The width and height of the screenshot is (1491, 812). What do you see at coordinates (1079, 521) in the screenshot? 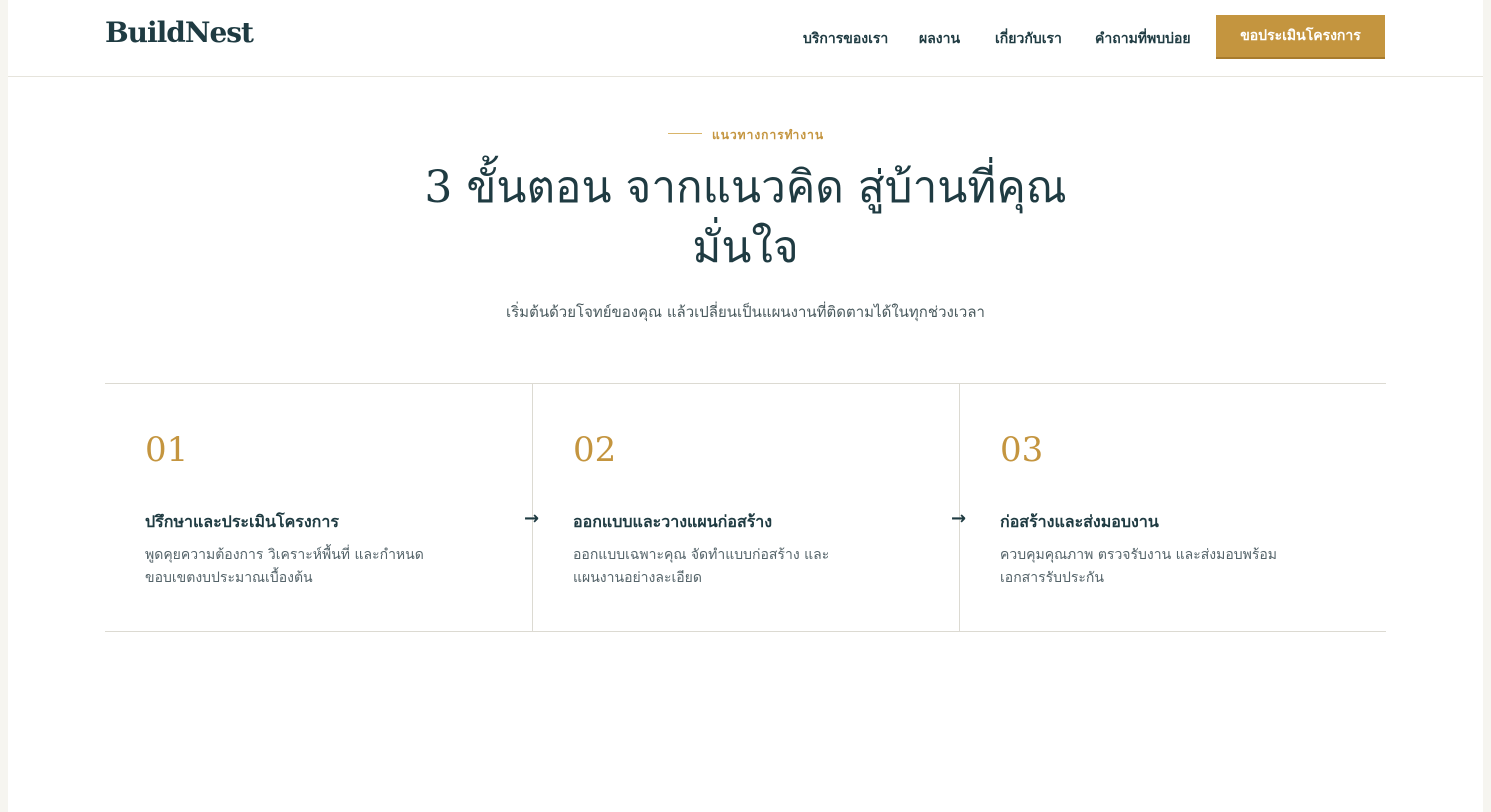
I see `step-title: ก่อสร้างและส่งมอบงาน` at bounding box center [1079, 521].